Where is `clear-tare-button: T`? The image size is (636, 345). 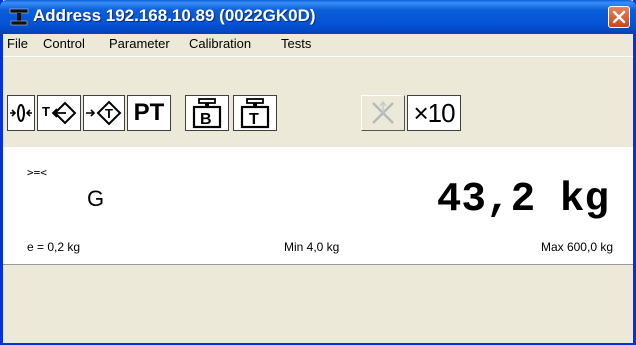 clear-tare-button: T is located at coordinates (104, 113).